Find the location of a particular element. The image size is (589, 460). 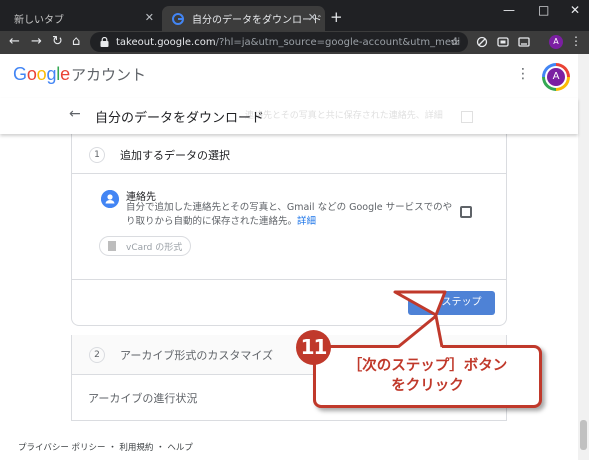

callout-pointer-cover is located at coordinates (420, 331).